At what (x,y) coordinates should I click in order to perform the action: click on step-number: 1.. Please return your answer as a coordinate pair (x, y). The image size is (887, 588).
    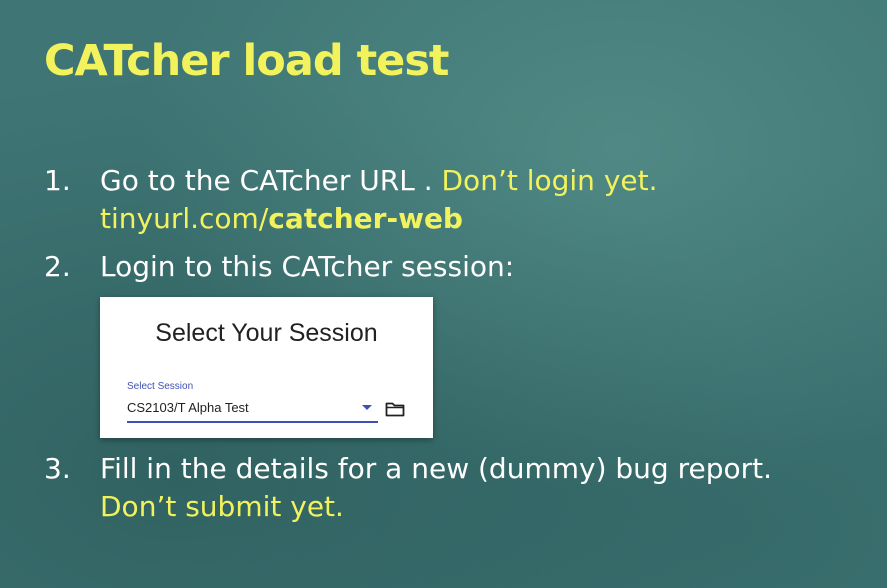
    Looking at the image, I should click on (57, 180).